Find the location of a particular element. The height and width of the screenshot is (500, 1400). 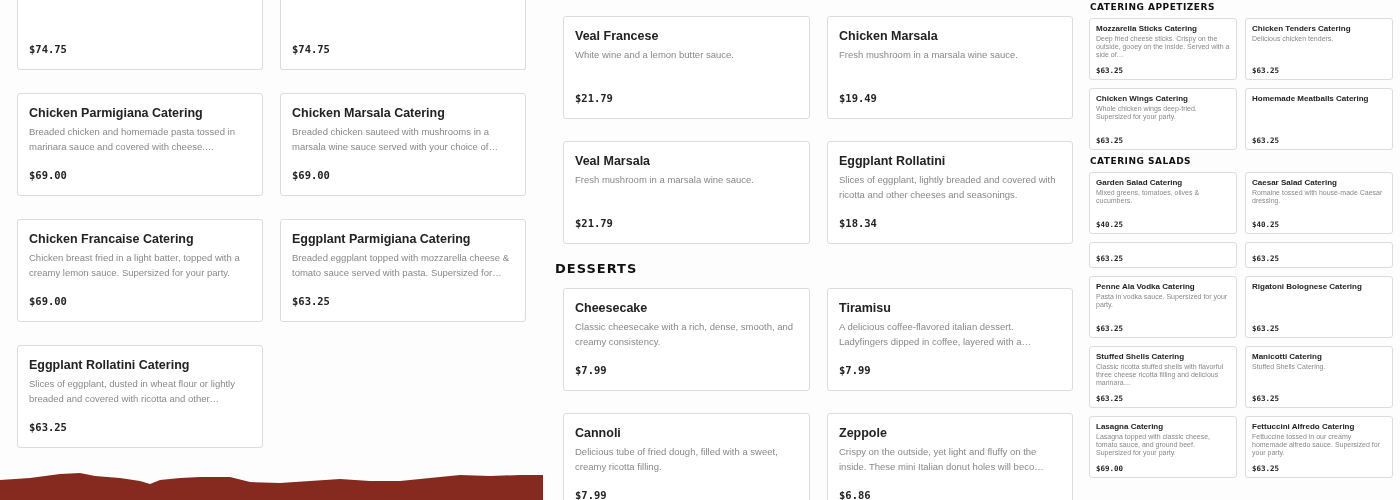

menu-item-card: Zeppole Crispy on the outside, yet light and fluffy on the inside. These mini Italian donut holes will beco… $6.86 is located at coordinates (950, 456).